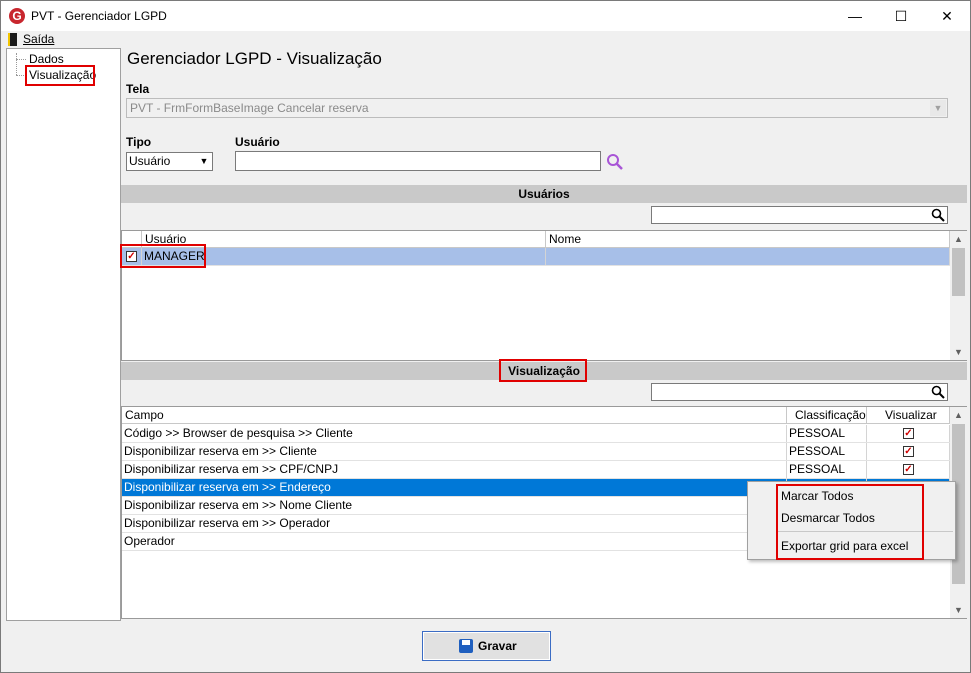  Describe the element at coordinates (249, 108) in the screenshot. I see `tela-select-value: PVT - FrmFormBaseImage Cancelar reserva` at that location.